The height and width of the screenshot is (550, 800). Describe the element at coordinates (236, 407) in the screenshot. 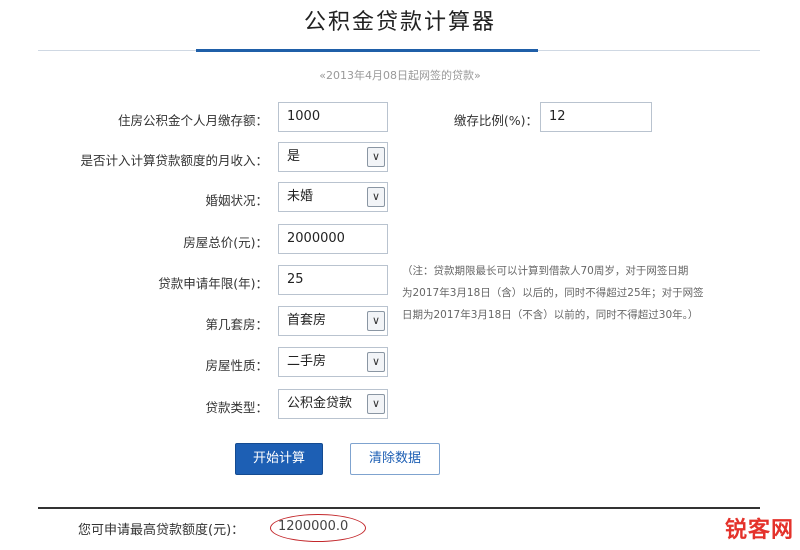

I see `loan-type-label: 贷款类型：` at that location.